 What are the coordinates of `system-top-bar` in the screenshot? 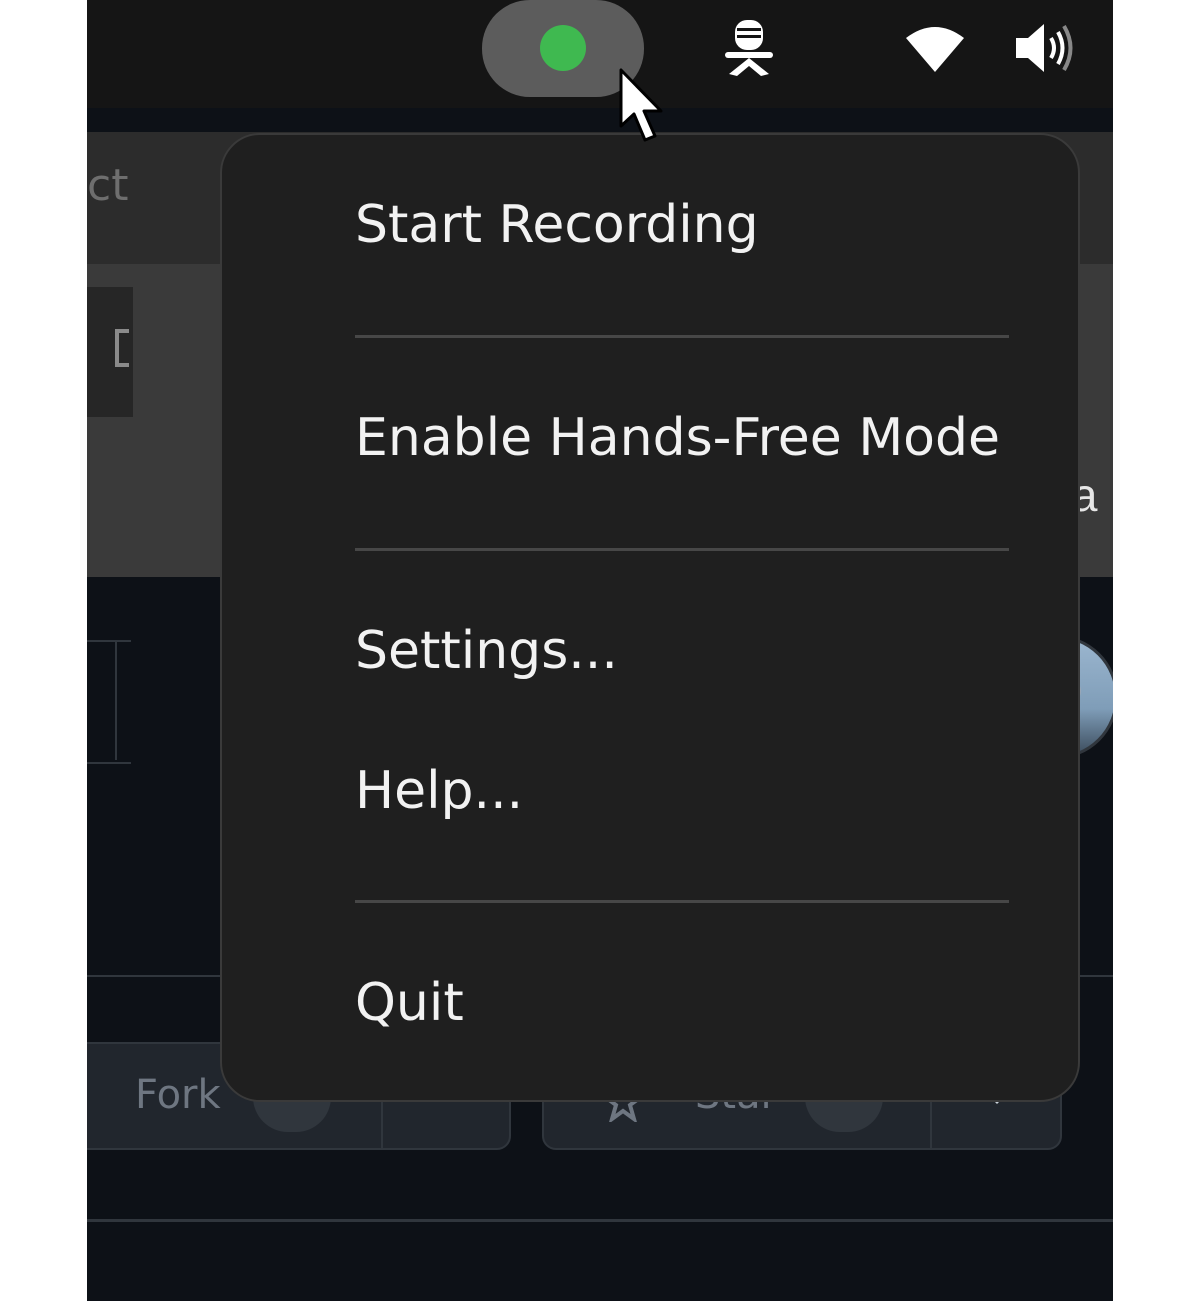 It's located at (600, 54).